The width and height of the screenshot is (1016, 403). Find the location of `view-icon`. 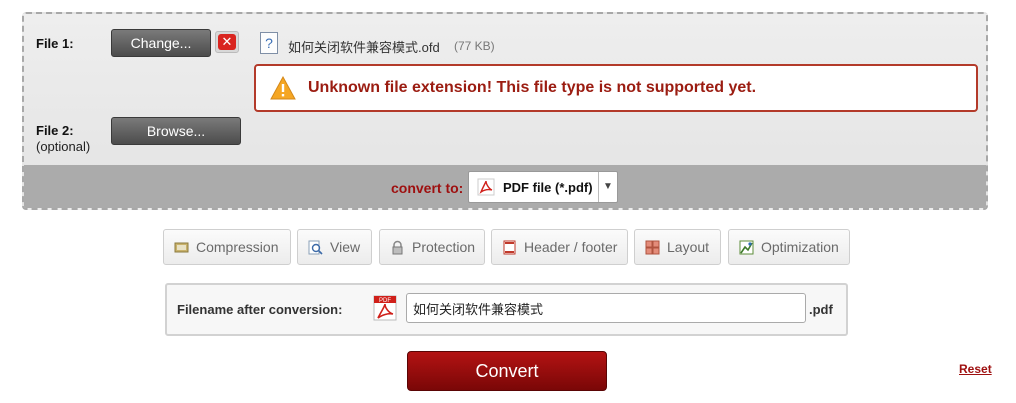

view-icon is located at coordinates (315, 247).